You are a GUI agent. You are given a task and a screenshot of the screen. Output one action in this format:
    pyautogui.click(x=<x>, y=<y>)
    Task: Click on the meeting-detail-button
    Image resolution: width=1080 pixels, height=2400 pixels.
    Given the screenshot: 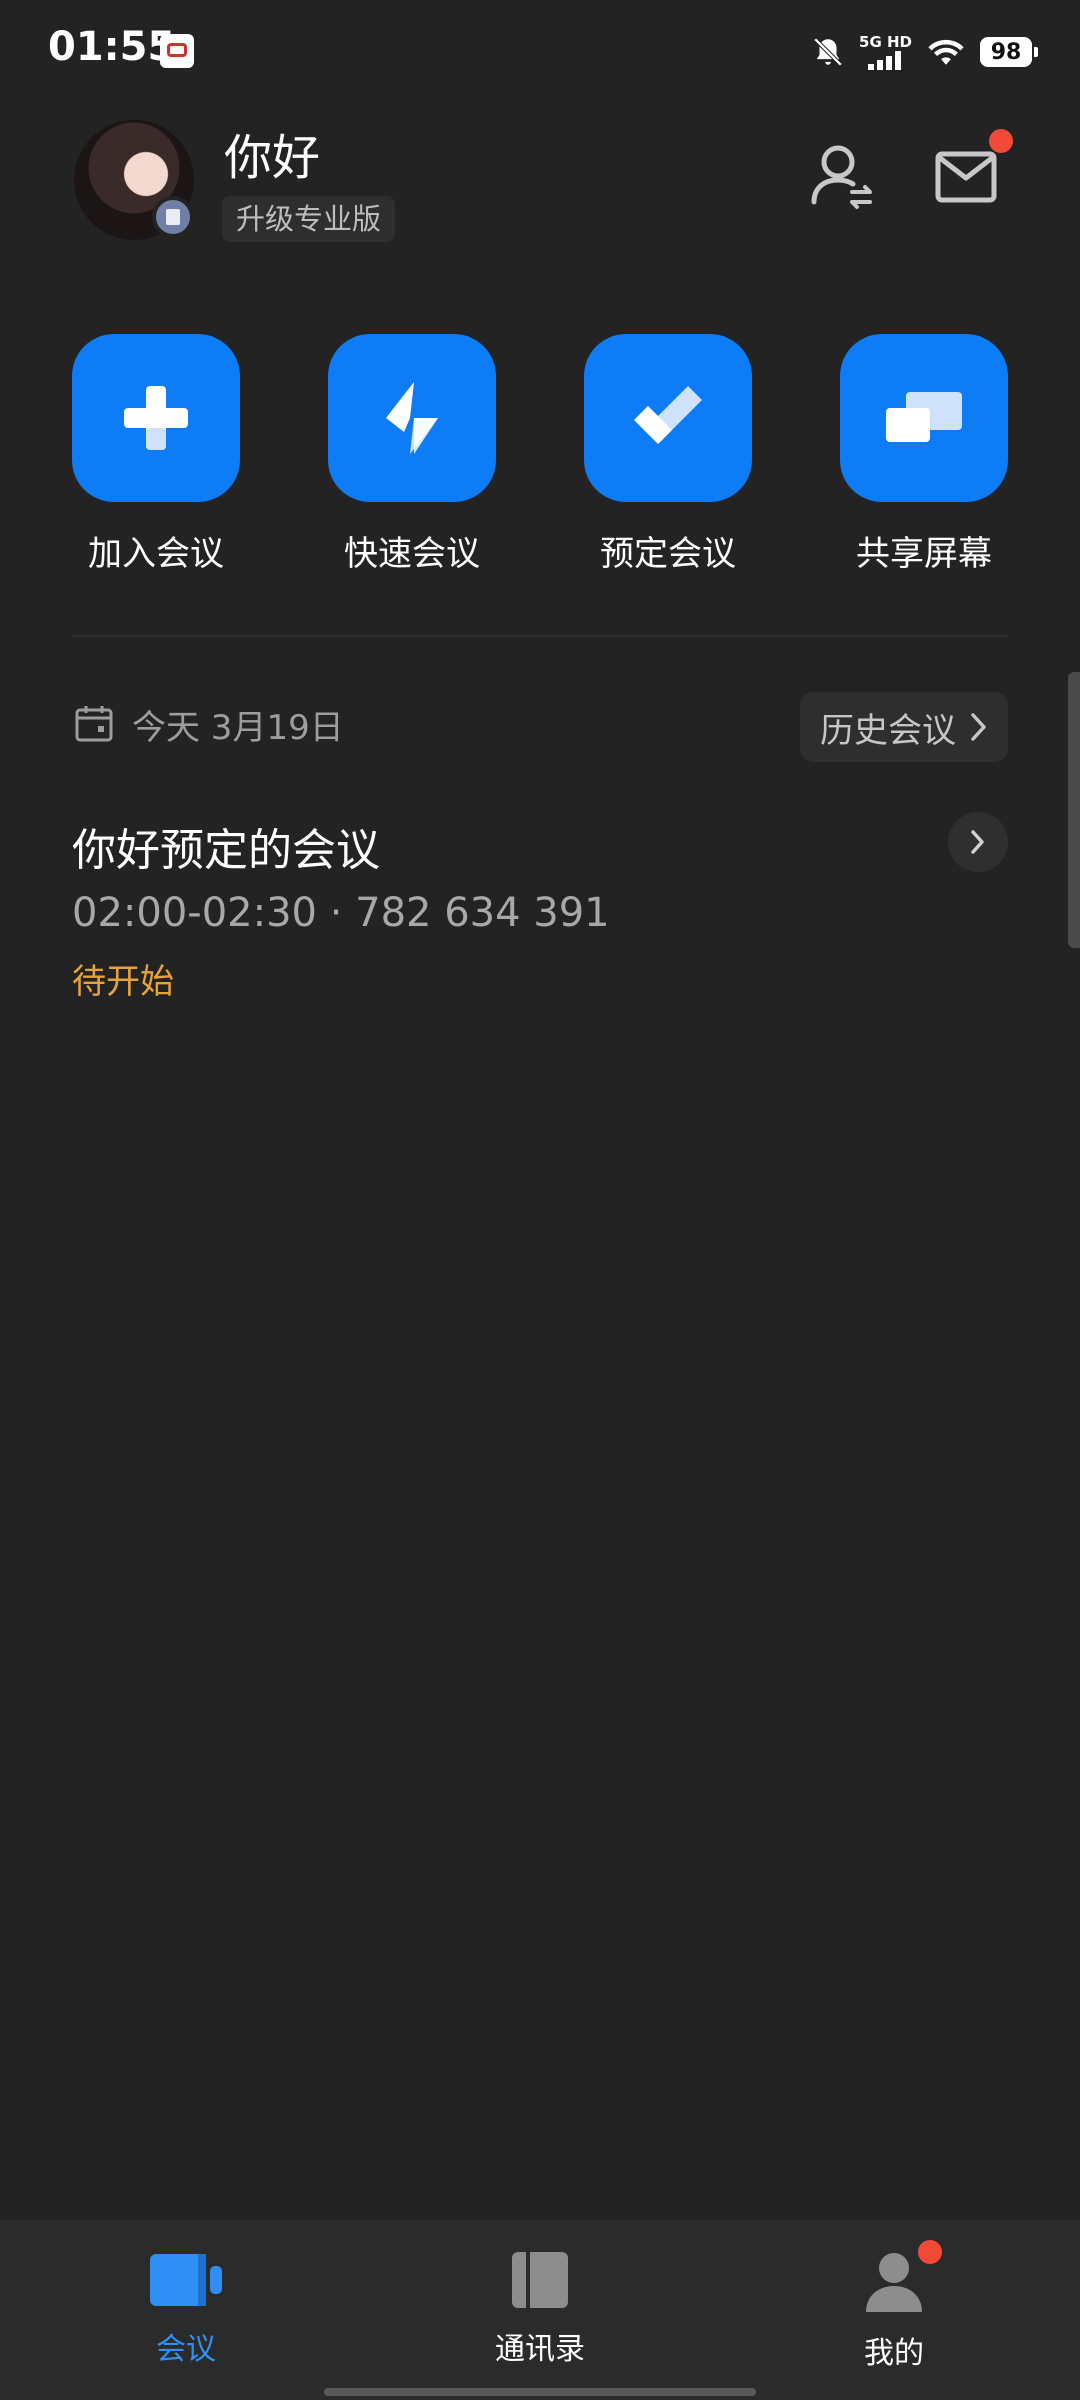 What is the action you would take?
    pyautogui.click(x=978, y=842)
    